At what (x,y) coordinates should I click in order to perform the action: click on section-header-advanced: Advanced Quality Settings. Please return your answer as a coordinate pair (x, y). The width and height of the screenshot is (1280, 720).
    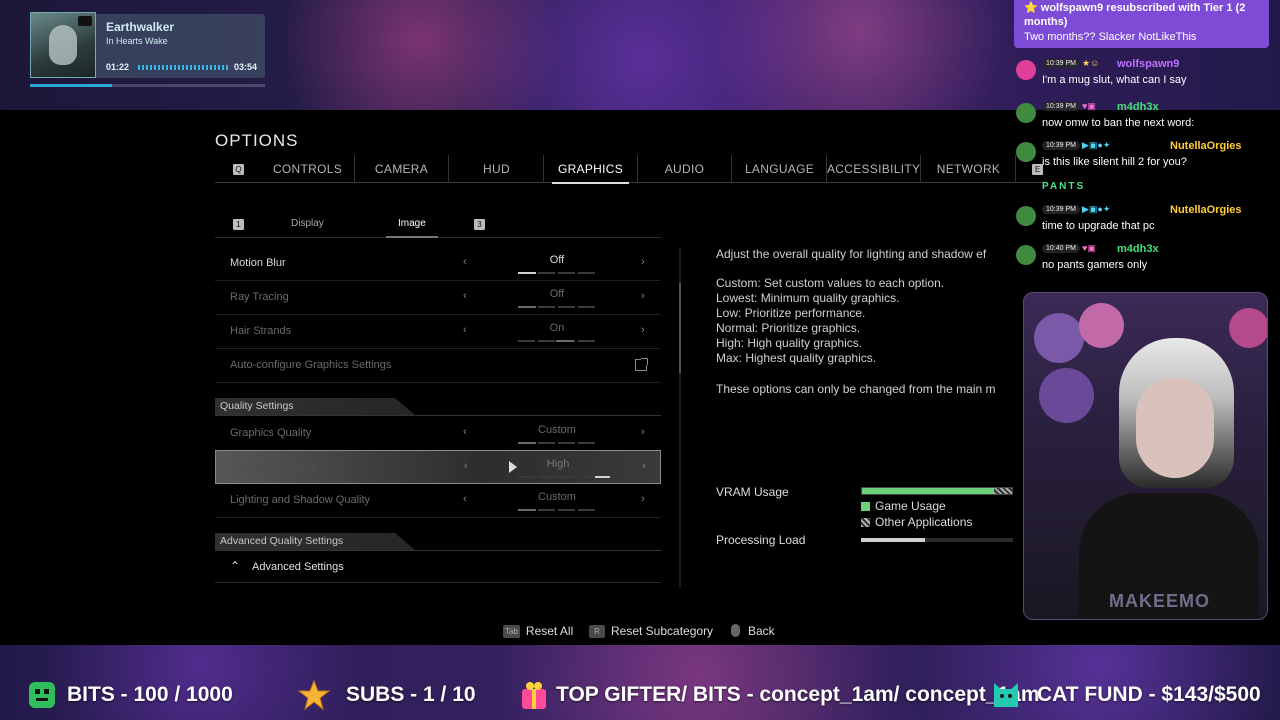
    Looking at the image, I should click on (438, 542).